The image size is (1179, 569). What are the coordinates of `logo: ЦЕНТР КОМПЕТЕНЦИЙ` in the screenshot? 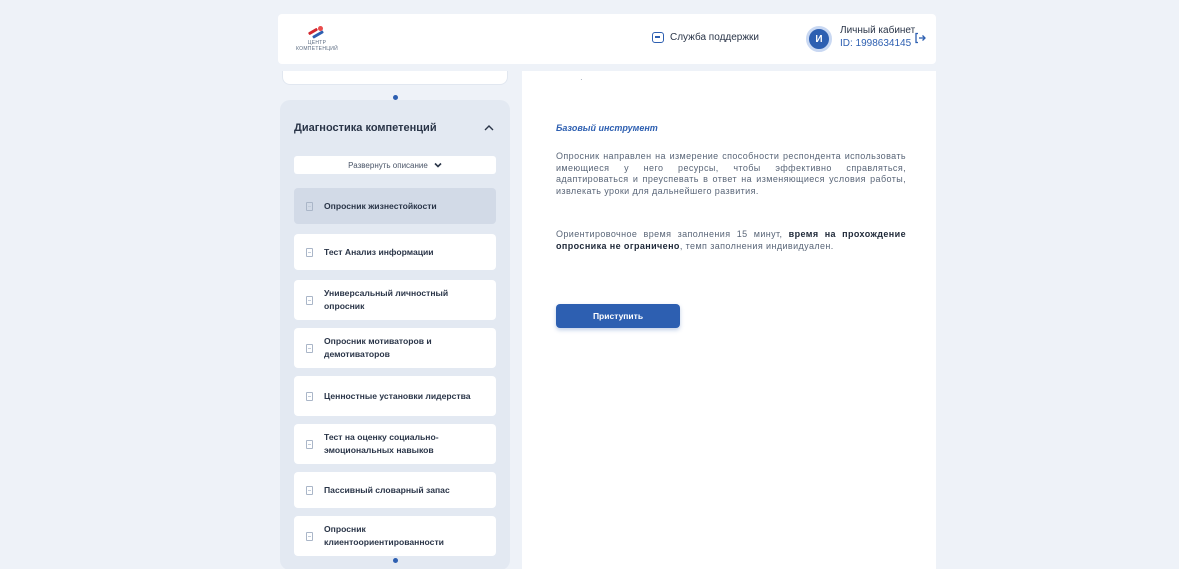 It's located at (317, 39).